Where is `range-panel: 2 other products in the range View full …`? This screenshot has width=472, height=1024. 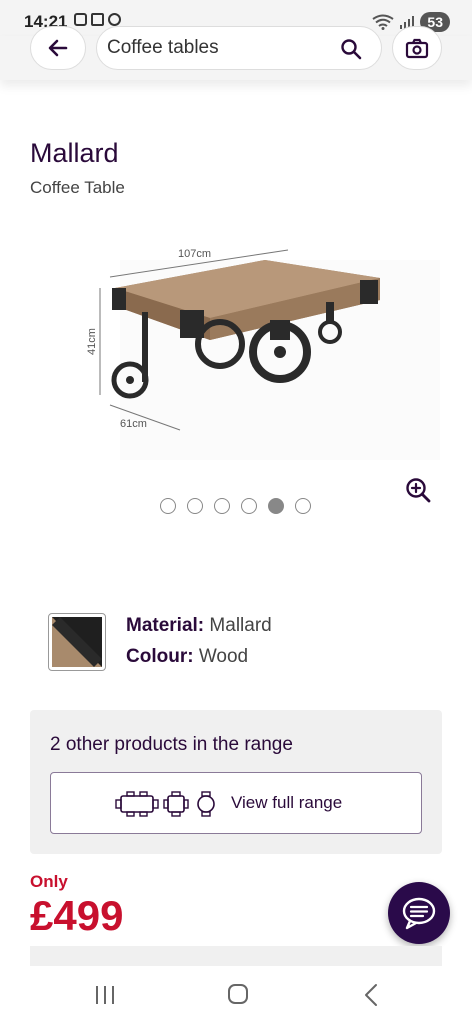 range-panel: 2 other products in the range View full … is located at coordinates (236, 782).